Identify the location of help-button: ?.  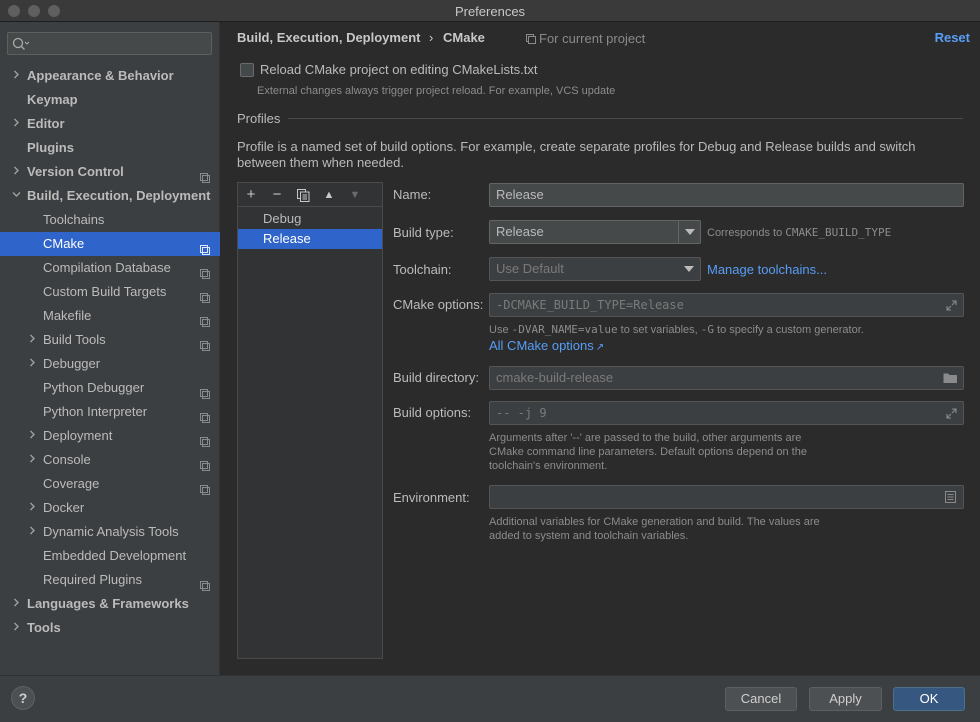
(23, 698).